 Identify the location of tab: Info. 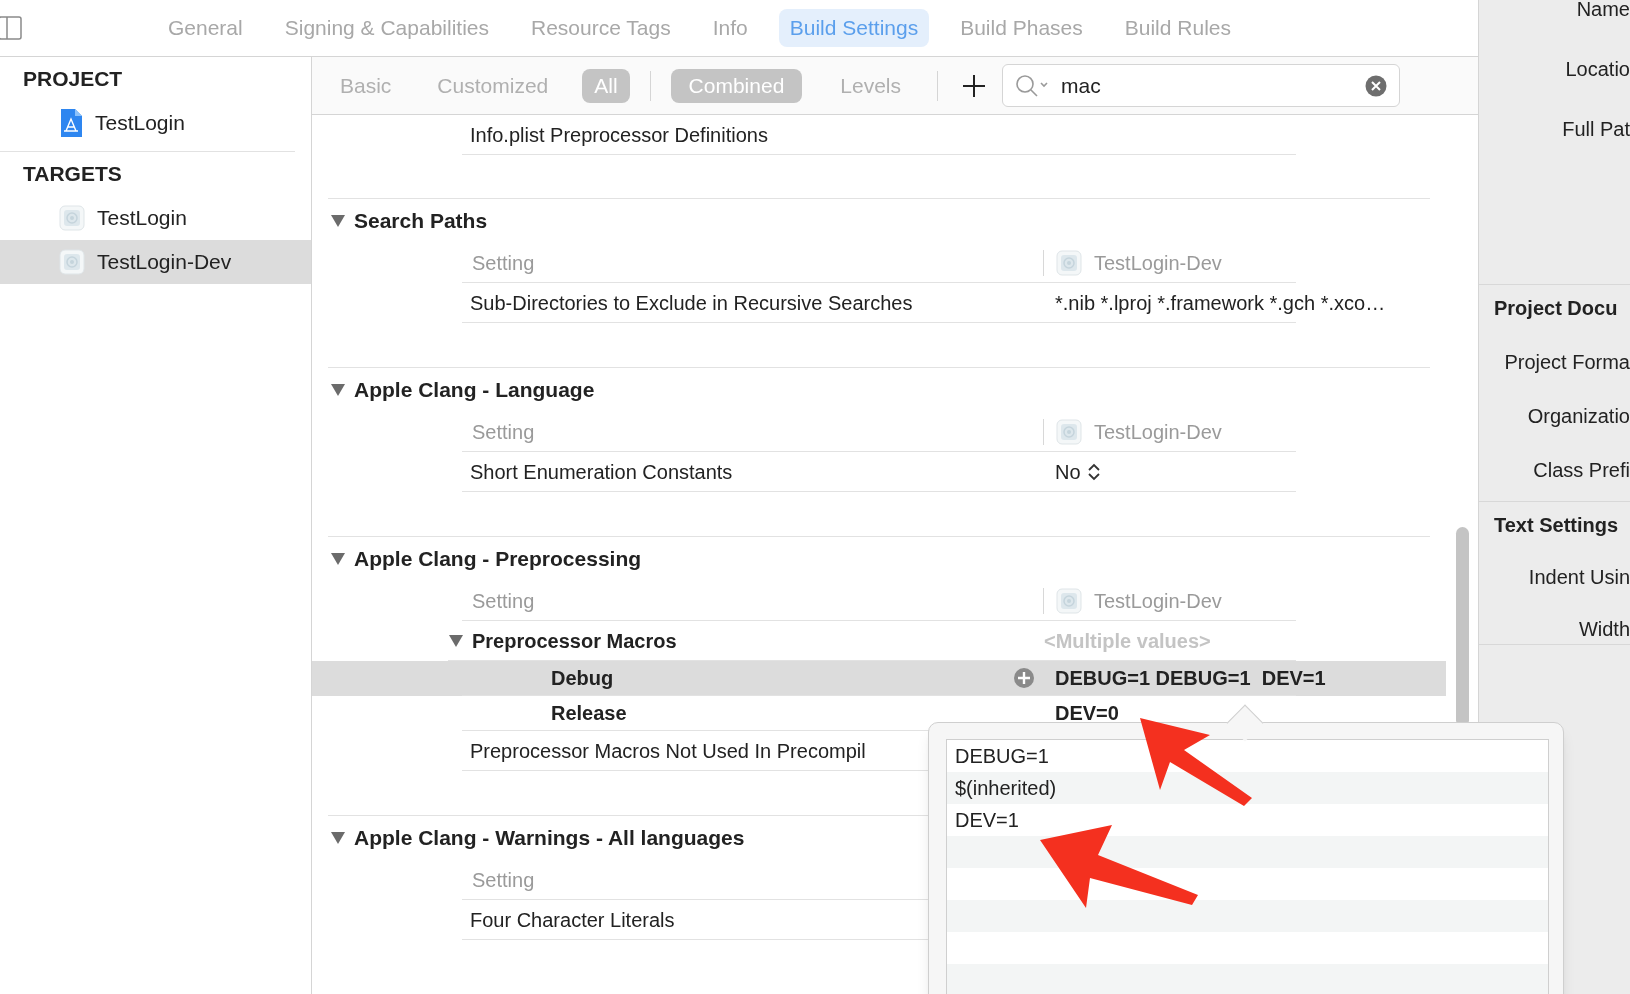
(730, 28).